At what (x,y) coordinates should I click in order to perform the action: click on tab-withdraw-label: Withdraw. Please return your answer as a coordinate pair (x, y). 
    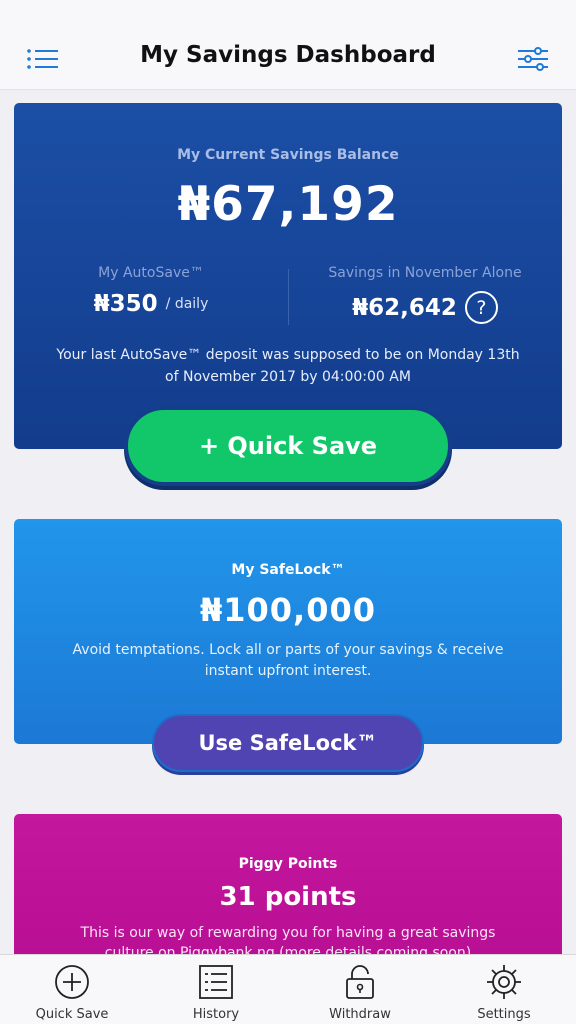
    Looking at the image, I should click on (360, 1014).